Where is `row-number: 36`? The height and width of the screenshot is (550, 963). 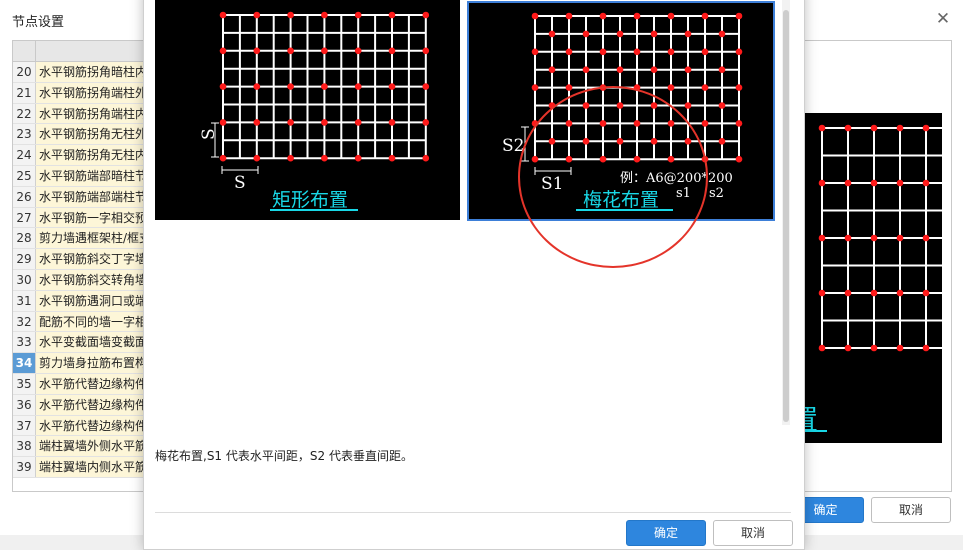
row-number: 36 is located at coordinates (24, 404).